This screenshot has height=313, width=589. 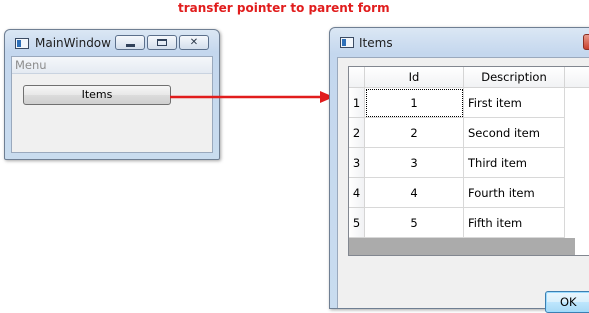 I want to click on main-window-client: Menu Items, so click(x=112, y=104).